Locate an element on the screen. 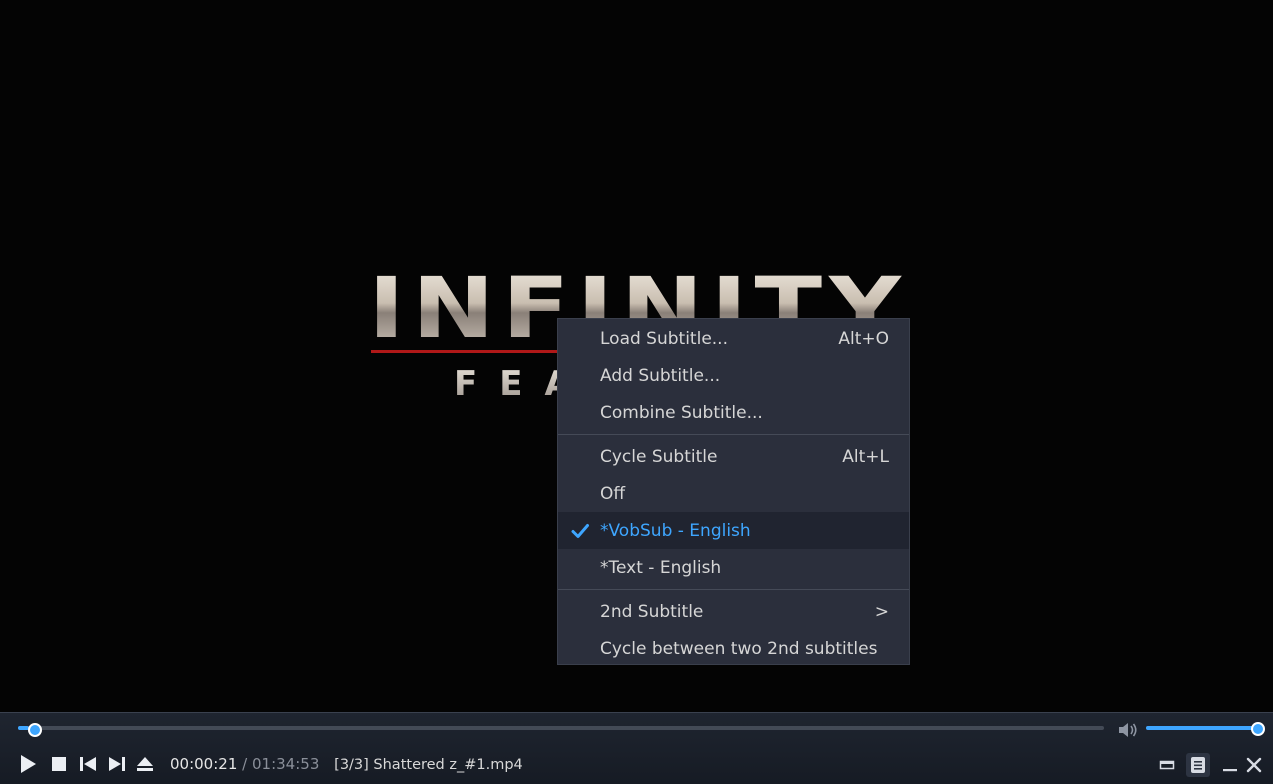 The width and height of the screenshot is (1273, 784). volume-handle is located at coordinates (1258, 729).